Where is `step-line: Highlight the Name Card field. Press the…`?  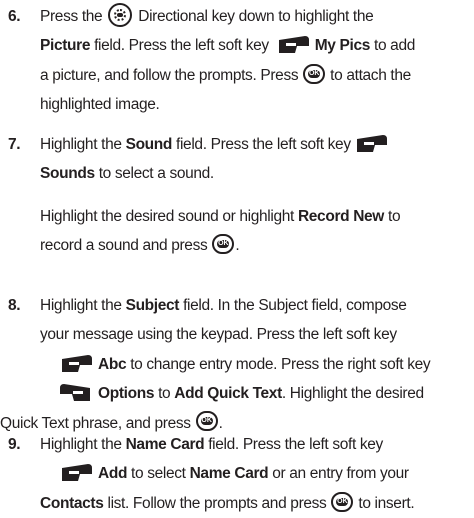 step-line: Highlight the Name Card field. Press the… is located at coordinates (257, 444).